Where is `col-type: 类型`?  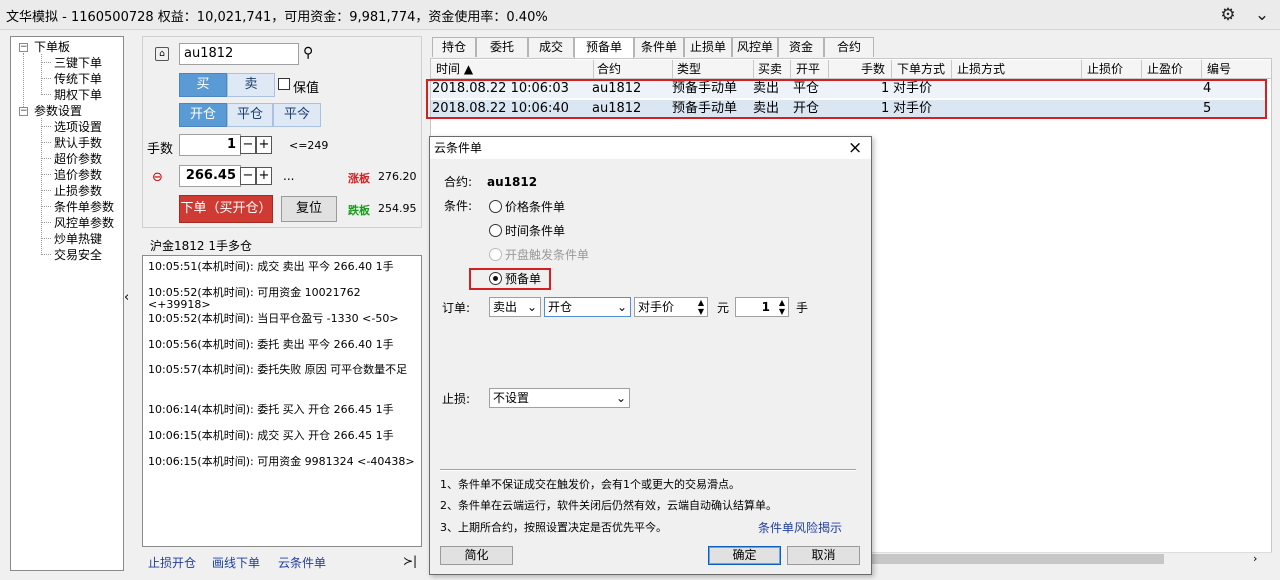
col-type: 类型 is located at coordinates (689, 69).